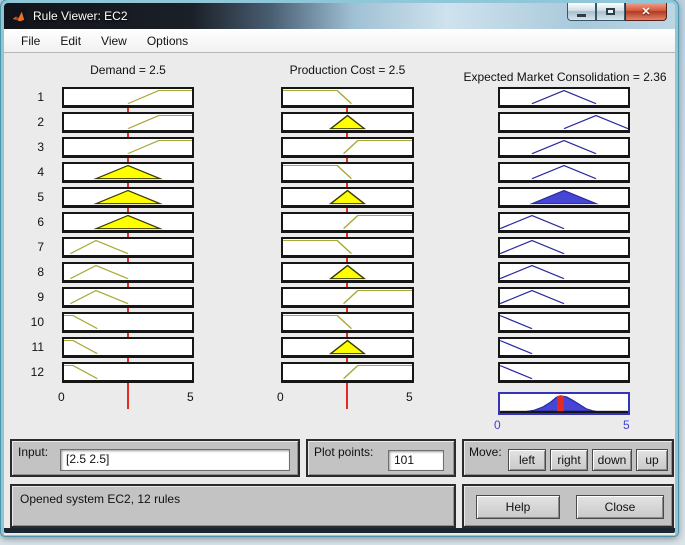 The height and width of the screenshot is (545, 685). Describe the element at coordinates (175, 460) in the screenshot. I see `input-field: [2.5 2.5]` at that location.